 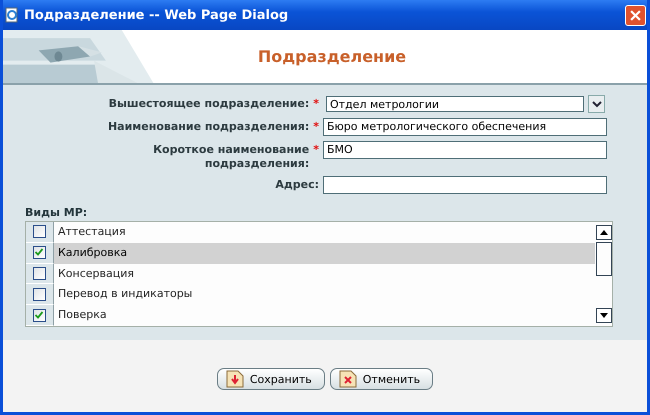 I want to click on input-field: БМО, so click(x=465, y=150).